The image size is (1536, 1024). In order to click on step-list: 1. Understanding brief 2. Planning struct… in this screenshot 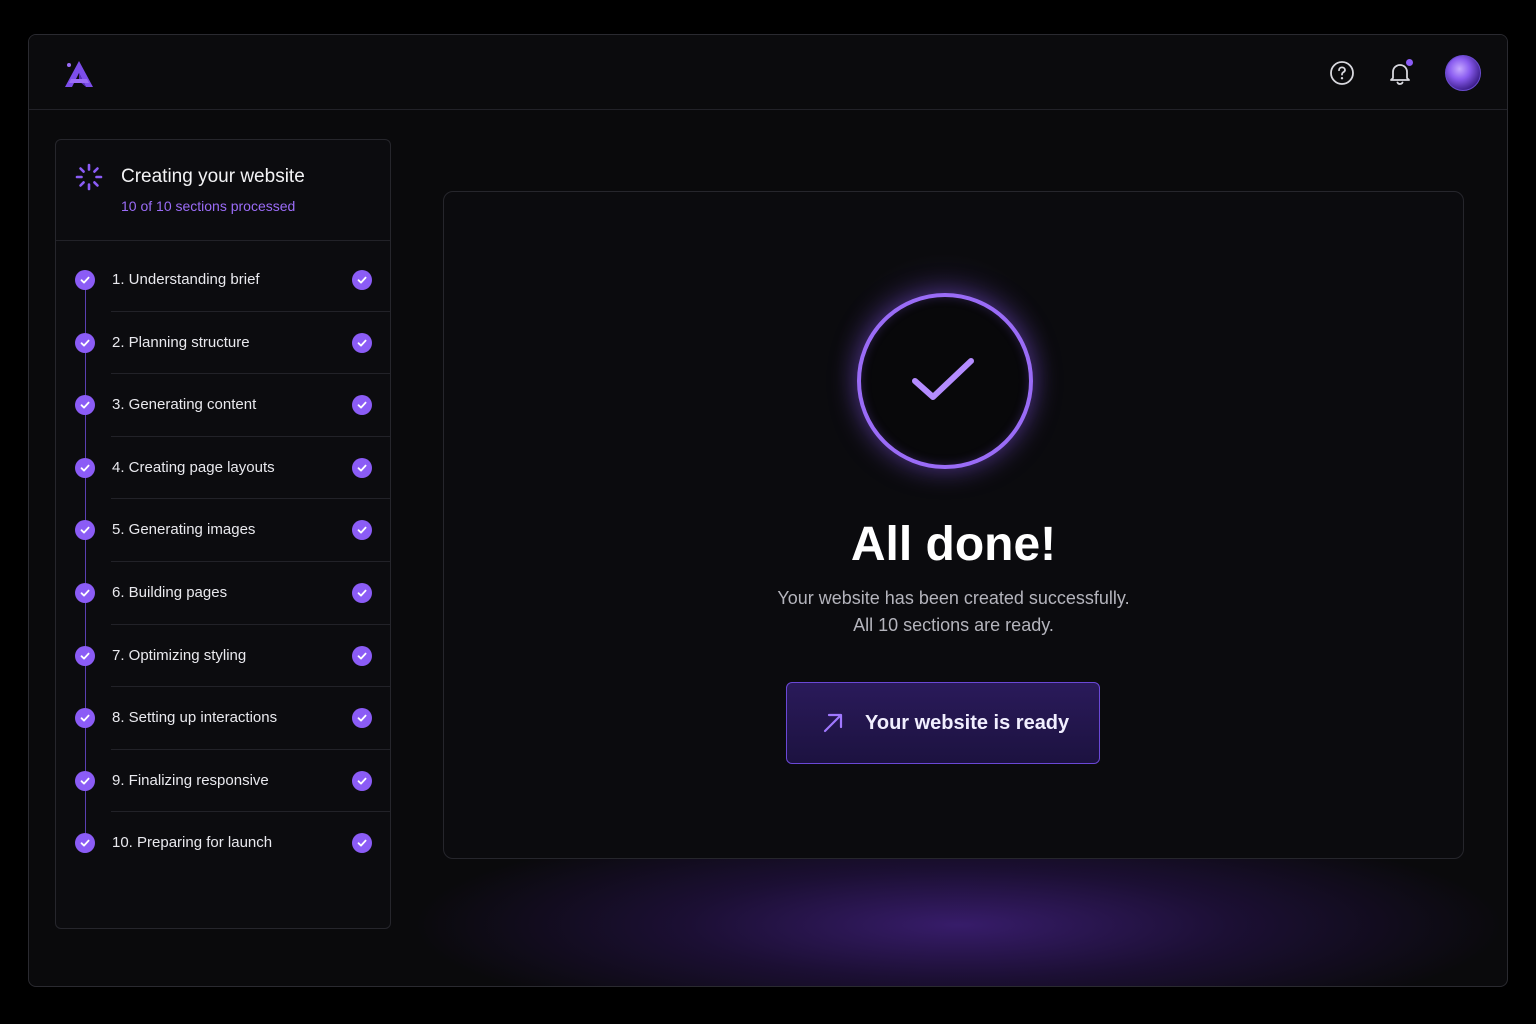, I will do `click(223, 562)`.